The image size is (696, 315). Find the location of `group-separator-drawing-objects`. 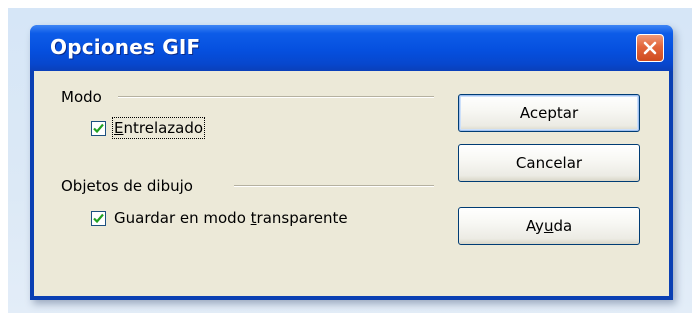

group-separator-drawing-objects is located at coordinates (334, 186).